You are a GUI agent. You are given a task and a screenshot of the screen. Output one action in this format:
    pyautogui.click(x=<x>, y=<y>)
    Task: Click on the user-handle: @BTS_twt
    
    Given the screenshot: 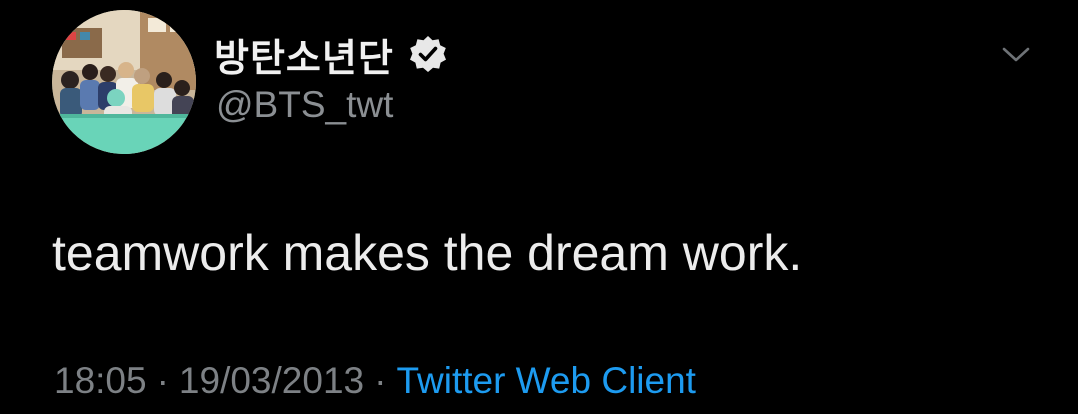 What is the action you would take?
    pyautogui.click(x=304, y=105)
    